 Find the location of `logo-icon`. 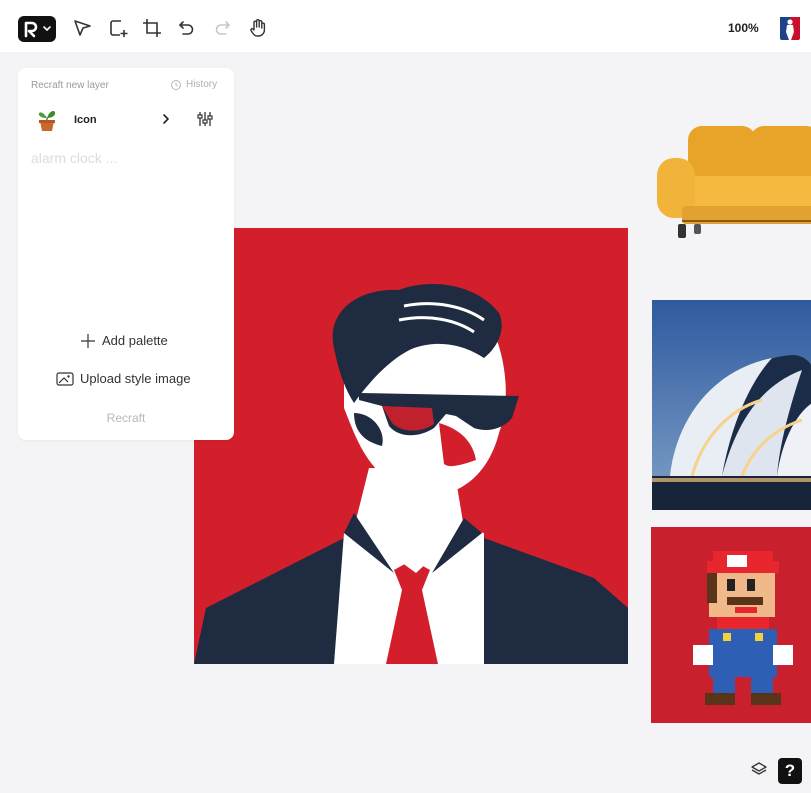

logo-icon is located at coordinates (37, 29).